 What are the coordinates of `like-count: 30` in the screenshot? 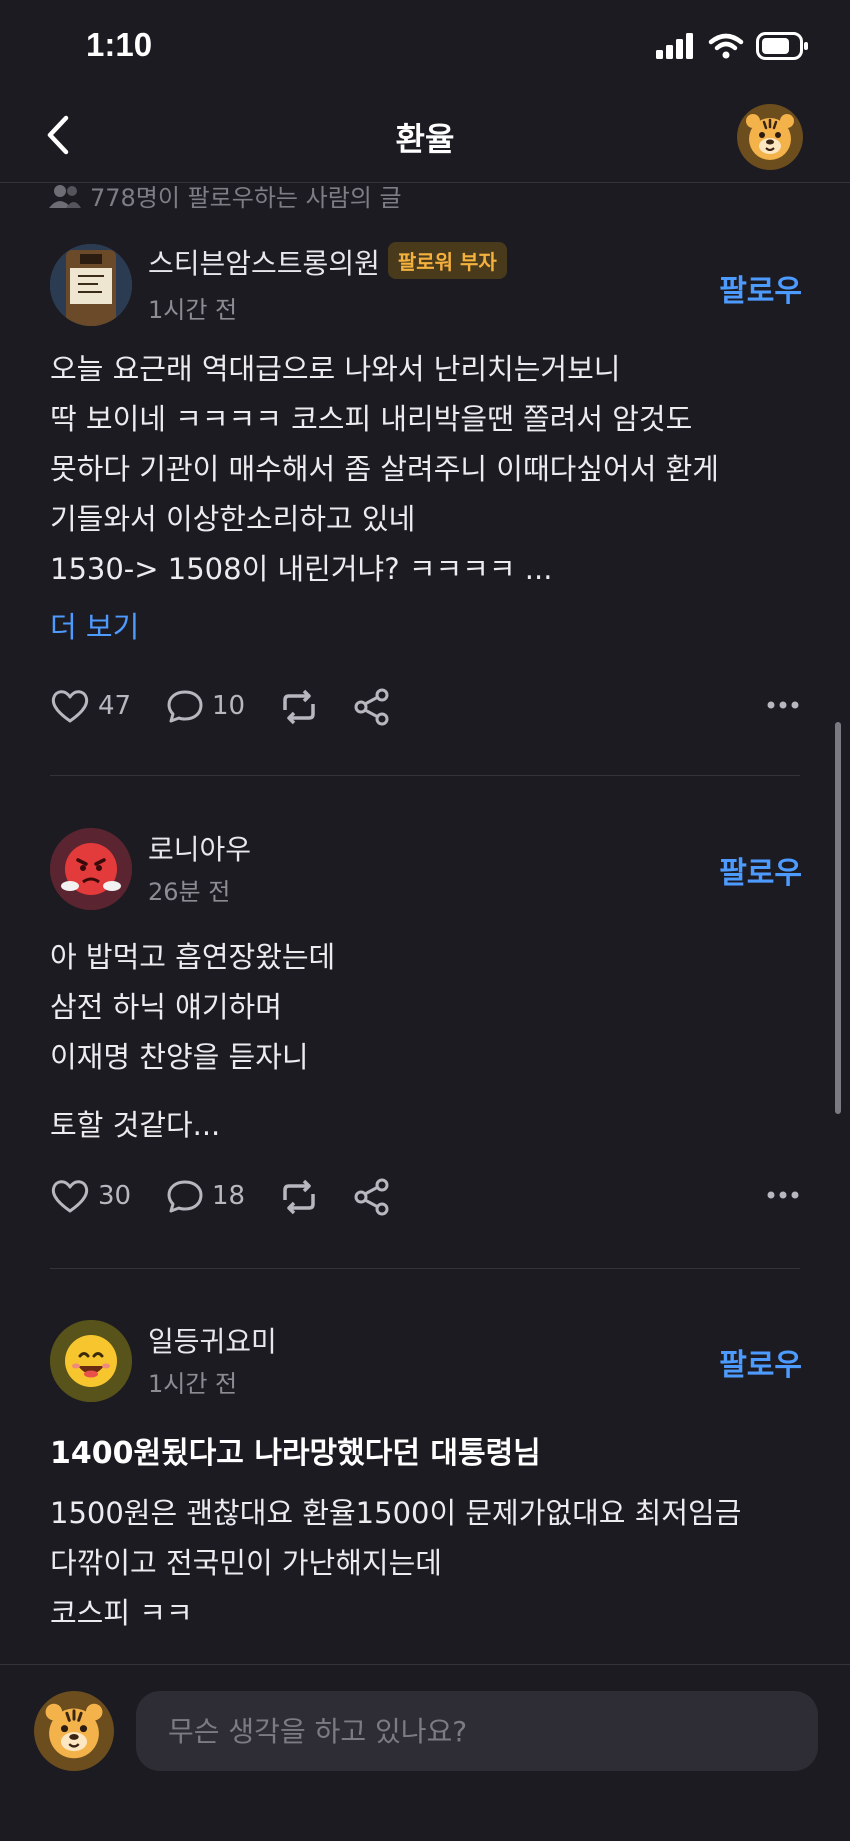 It's located at (115, 1196).